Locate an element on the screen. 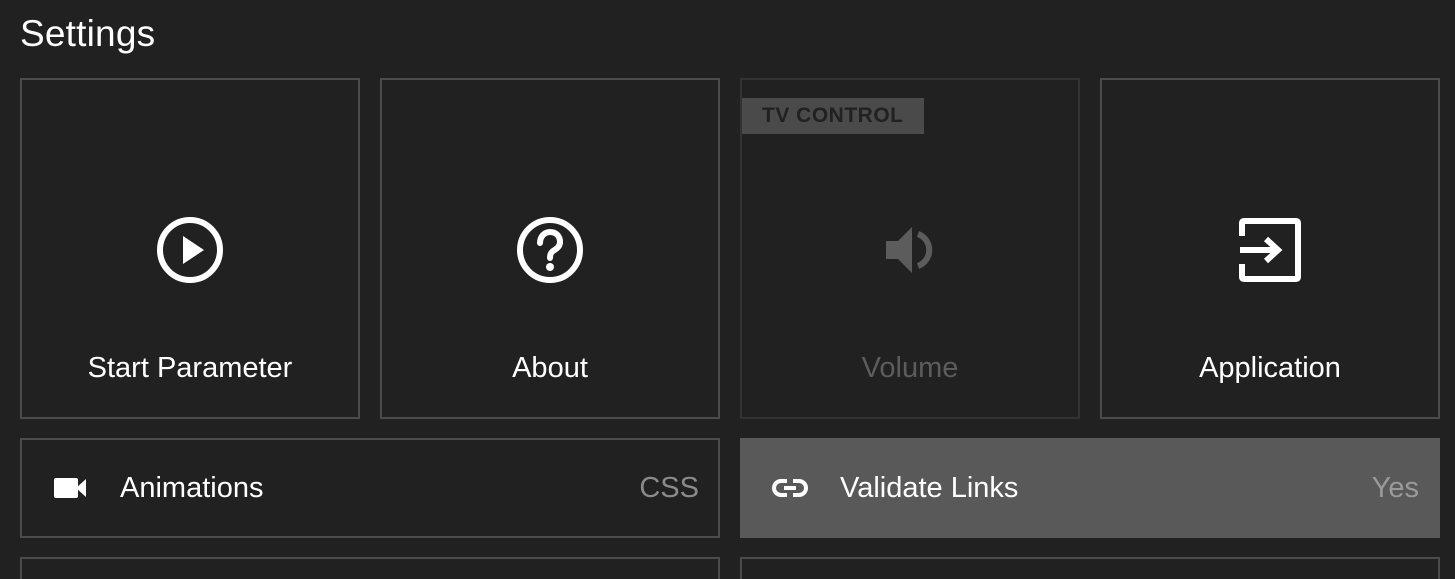 This screenshot has height=579, width=1455. next-row-left is located at coordinates (370, 568).